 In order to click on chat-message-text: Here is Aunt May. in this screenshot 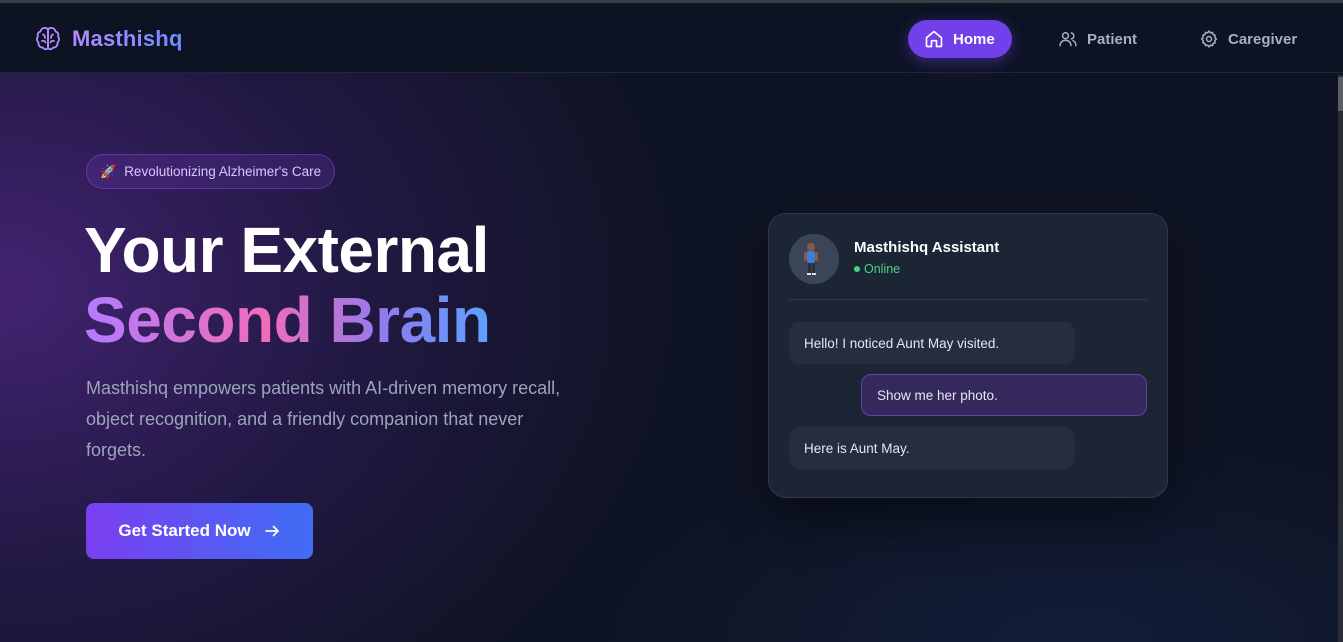, I will do `click(857, 448)`.